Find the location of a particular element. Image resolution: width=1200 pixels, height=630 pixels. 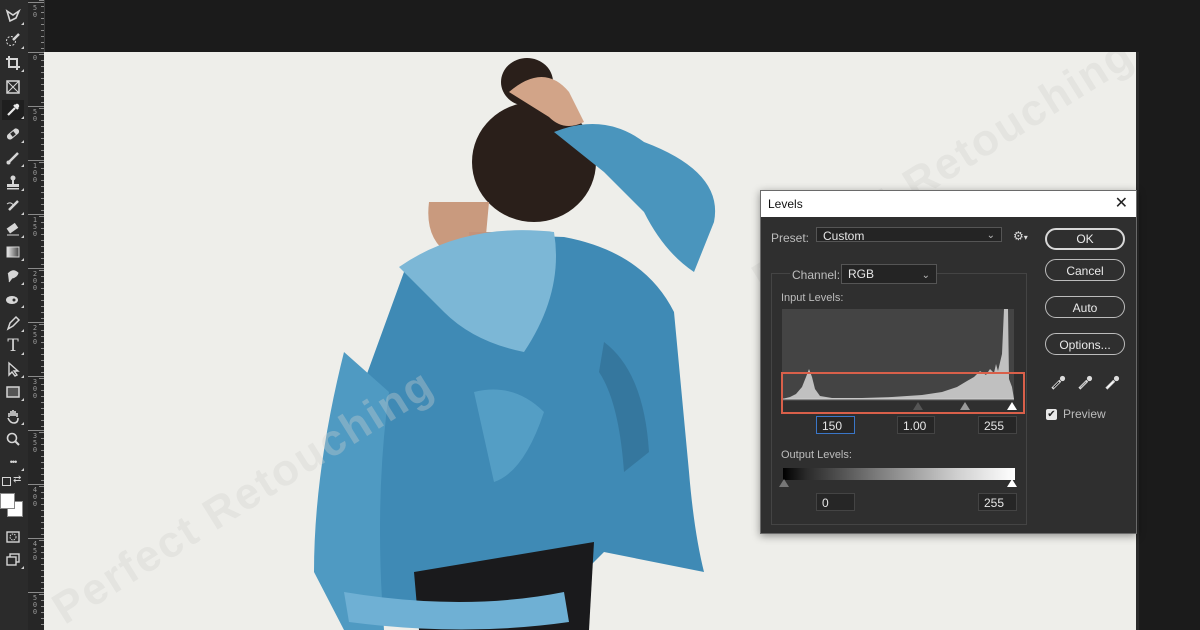

input-white-field: 255 is located at coordinates (997, 425).